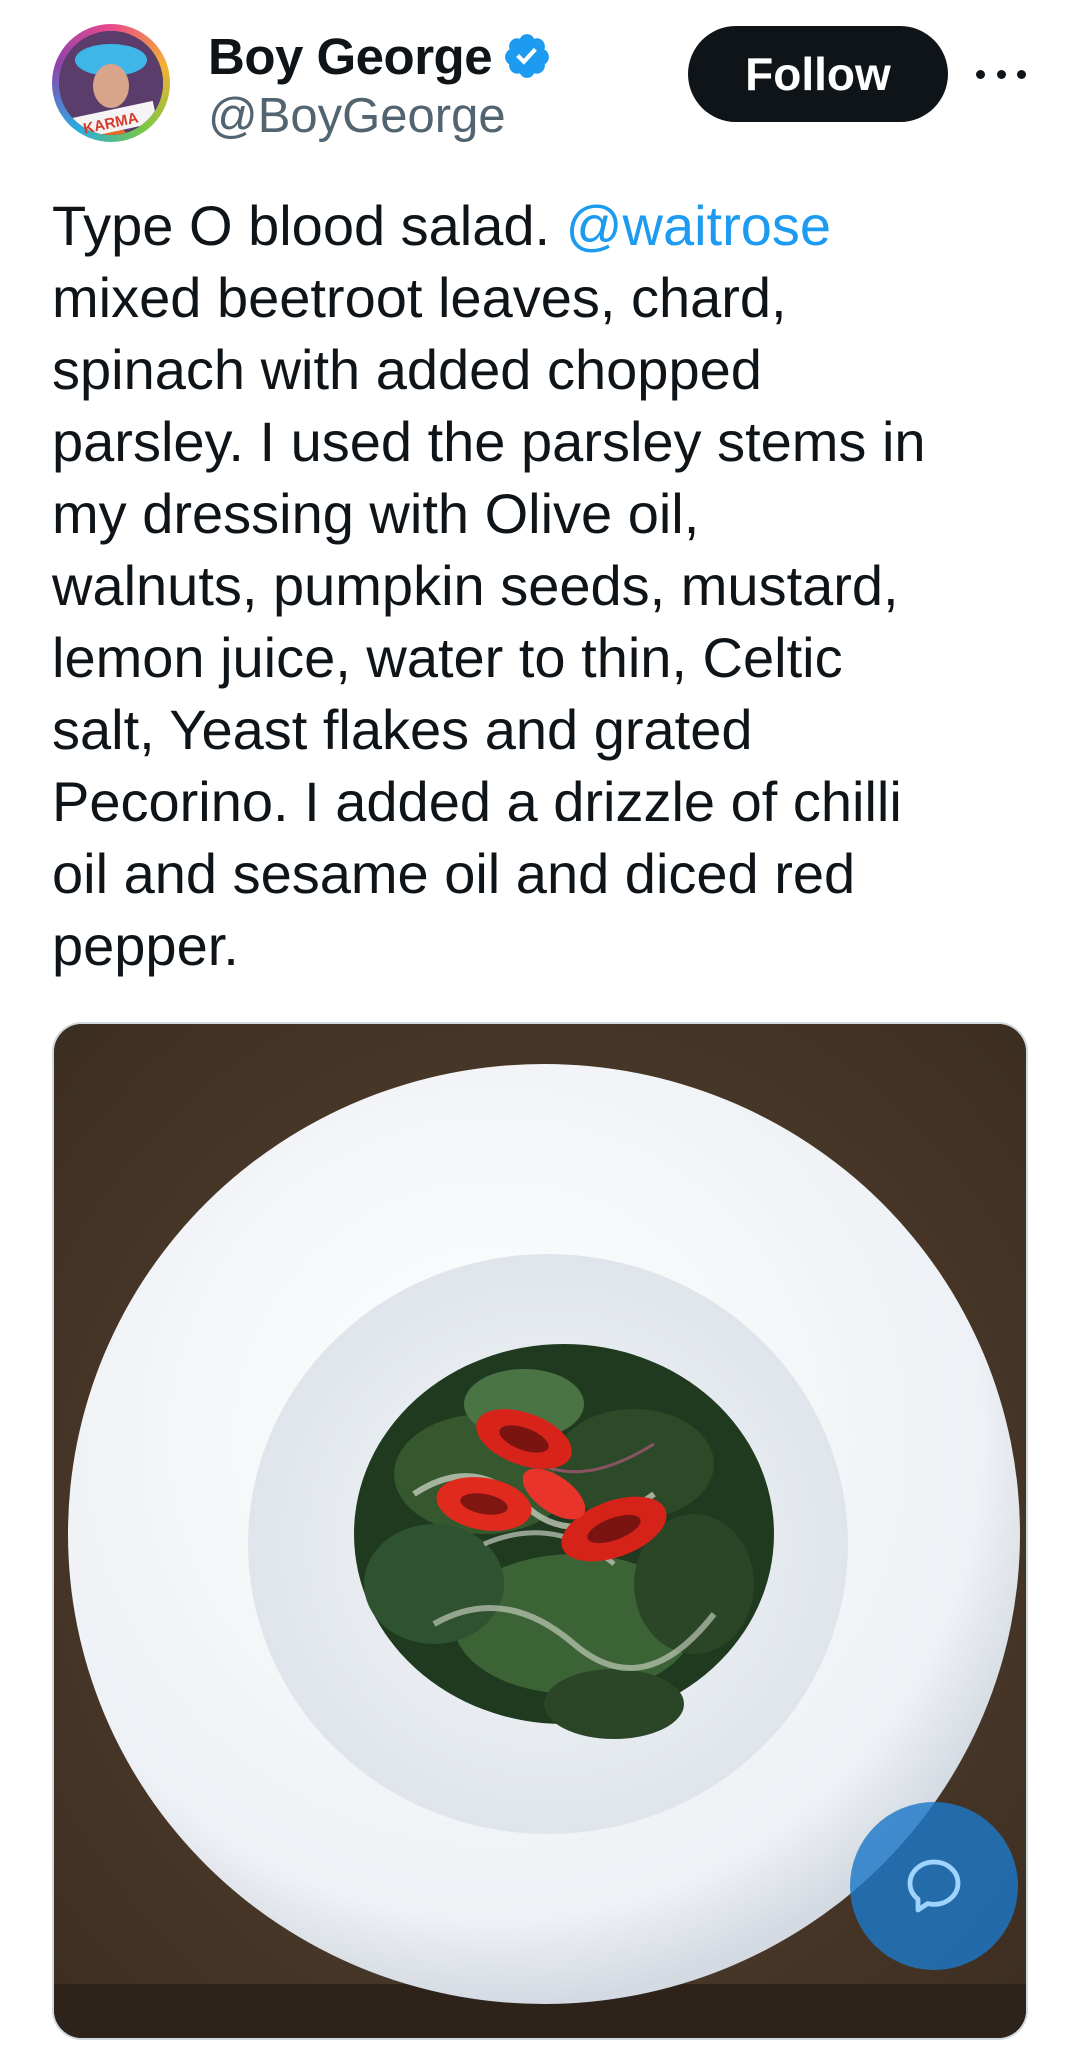 The width and height of the screenshot is (1080, 2062). I want to click on author-name-row: Boy George, so click(380, 56).